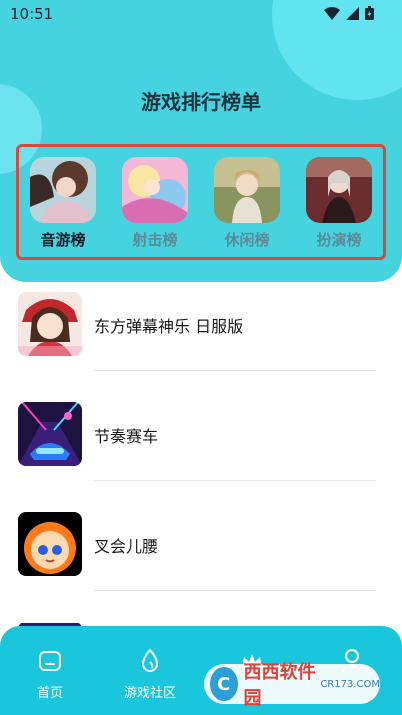 The height and width of the screenshot is (715, 402). I want to click on category-tabs: 音游榜 射击榜 休闲榜 扮演榜, so click(201, 202).